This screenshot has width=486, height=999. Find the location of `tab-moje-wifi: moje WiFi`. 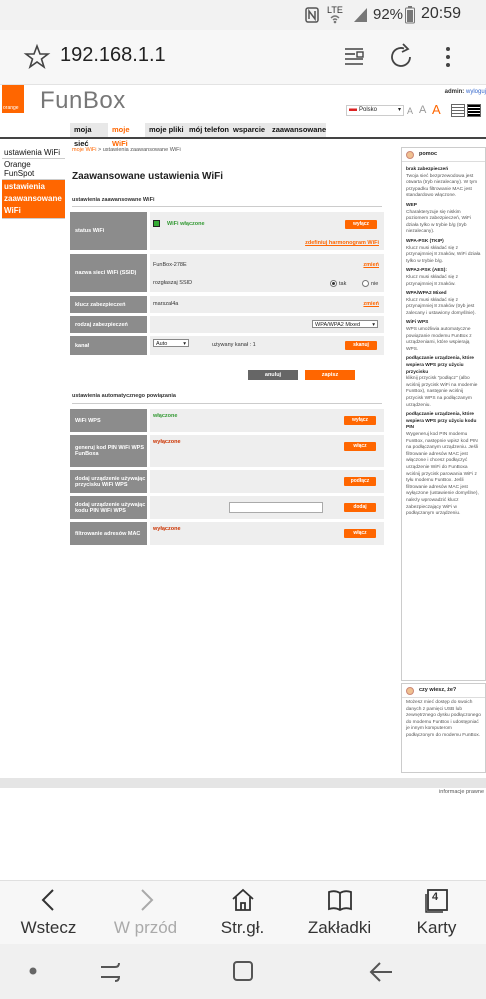

tab-moje-wifi: moje WiFi is located at coordinates (129, 135).